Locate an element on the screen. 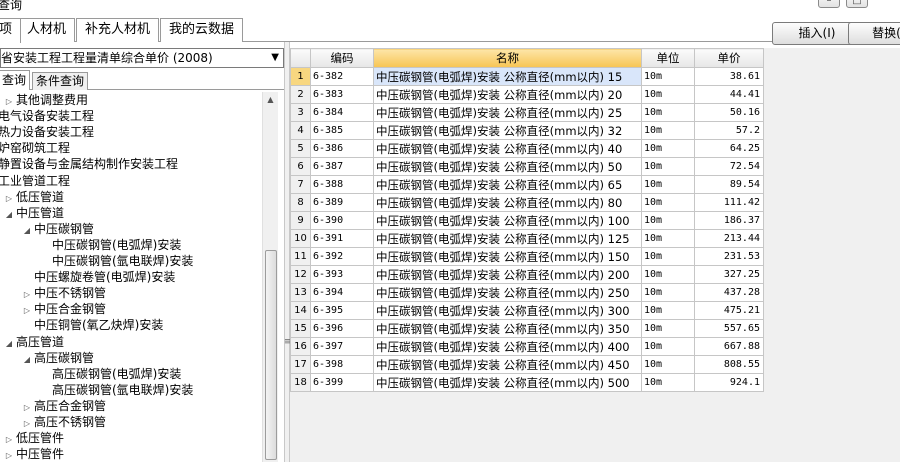 Image resolution: width=900 pixels, height=462 pixels. cell-price: 667.88 is located at coordinates (729, 346).